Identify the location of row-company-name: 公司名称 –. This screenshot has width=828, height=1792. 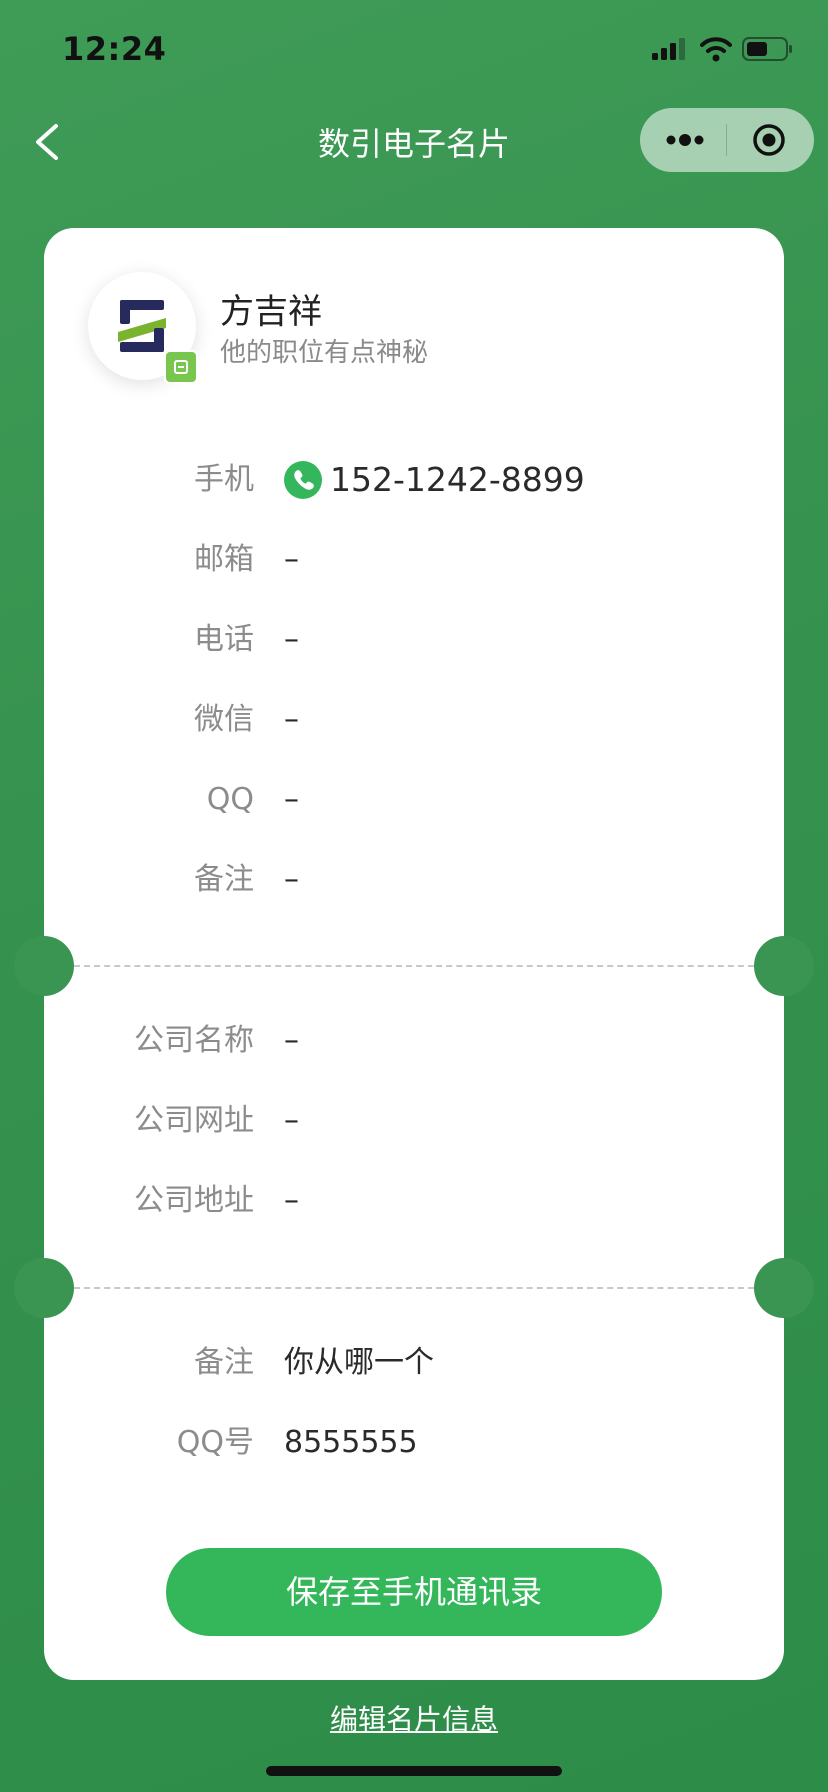
(414, 1041).